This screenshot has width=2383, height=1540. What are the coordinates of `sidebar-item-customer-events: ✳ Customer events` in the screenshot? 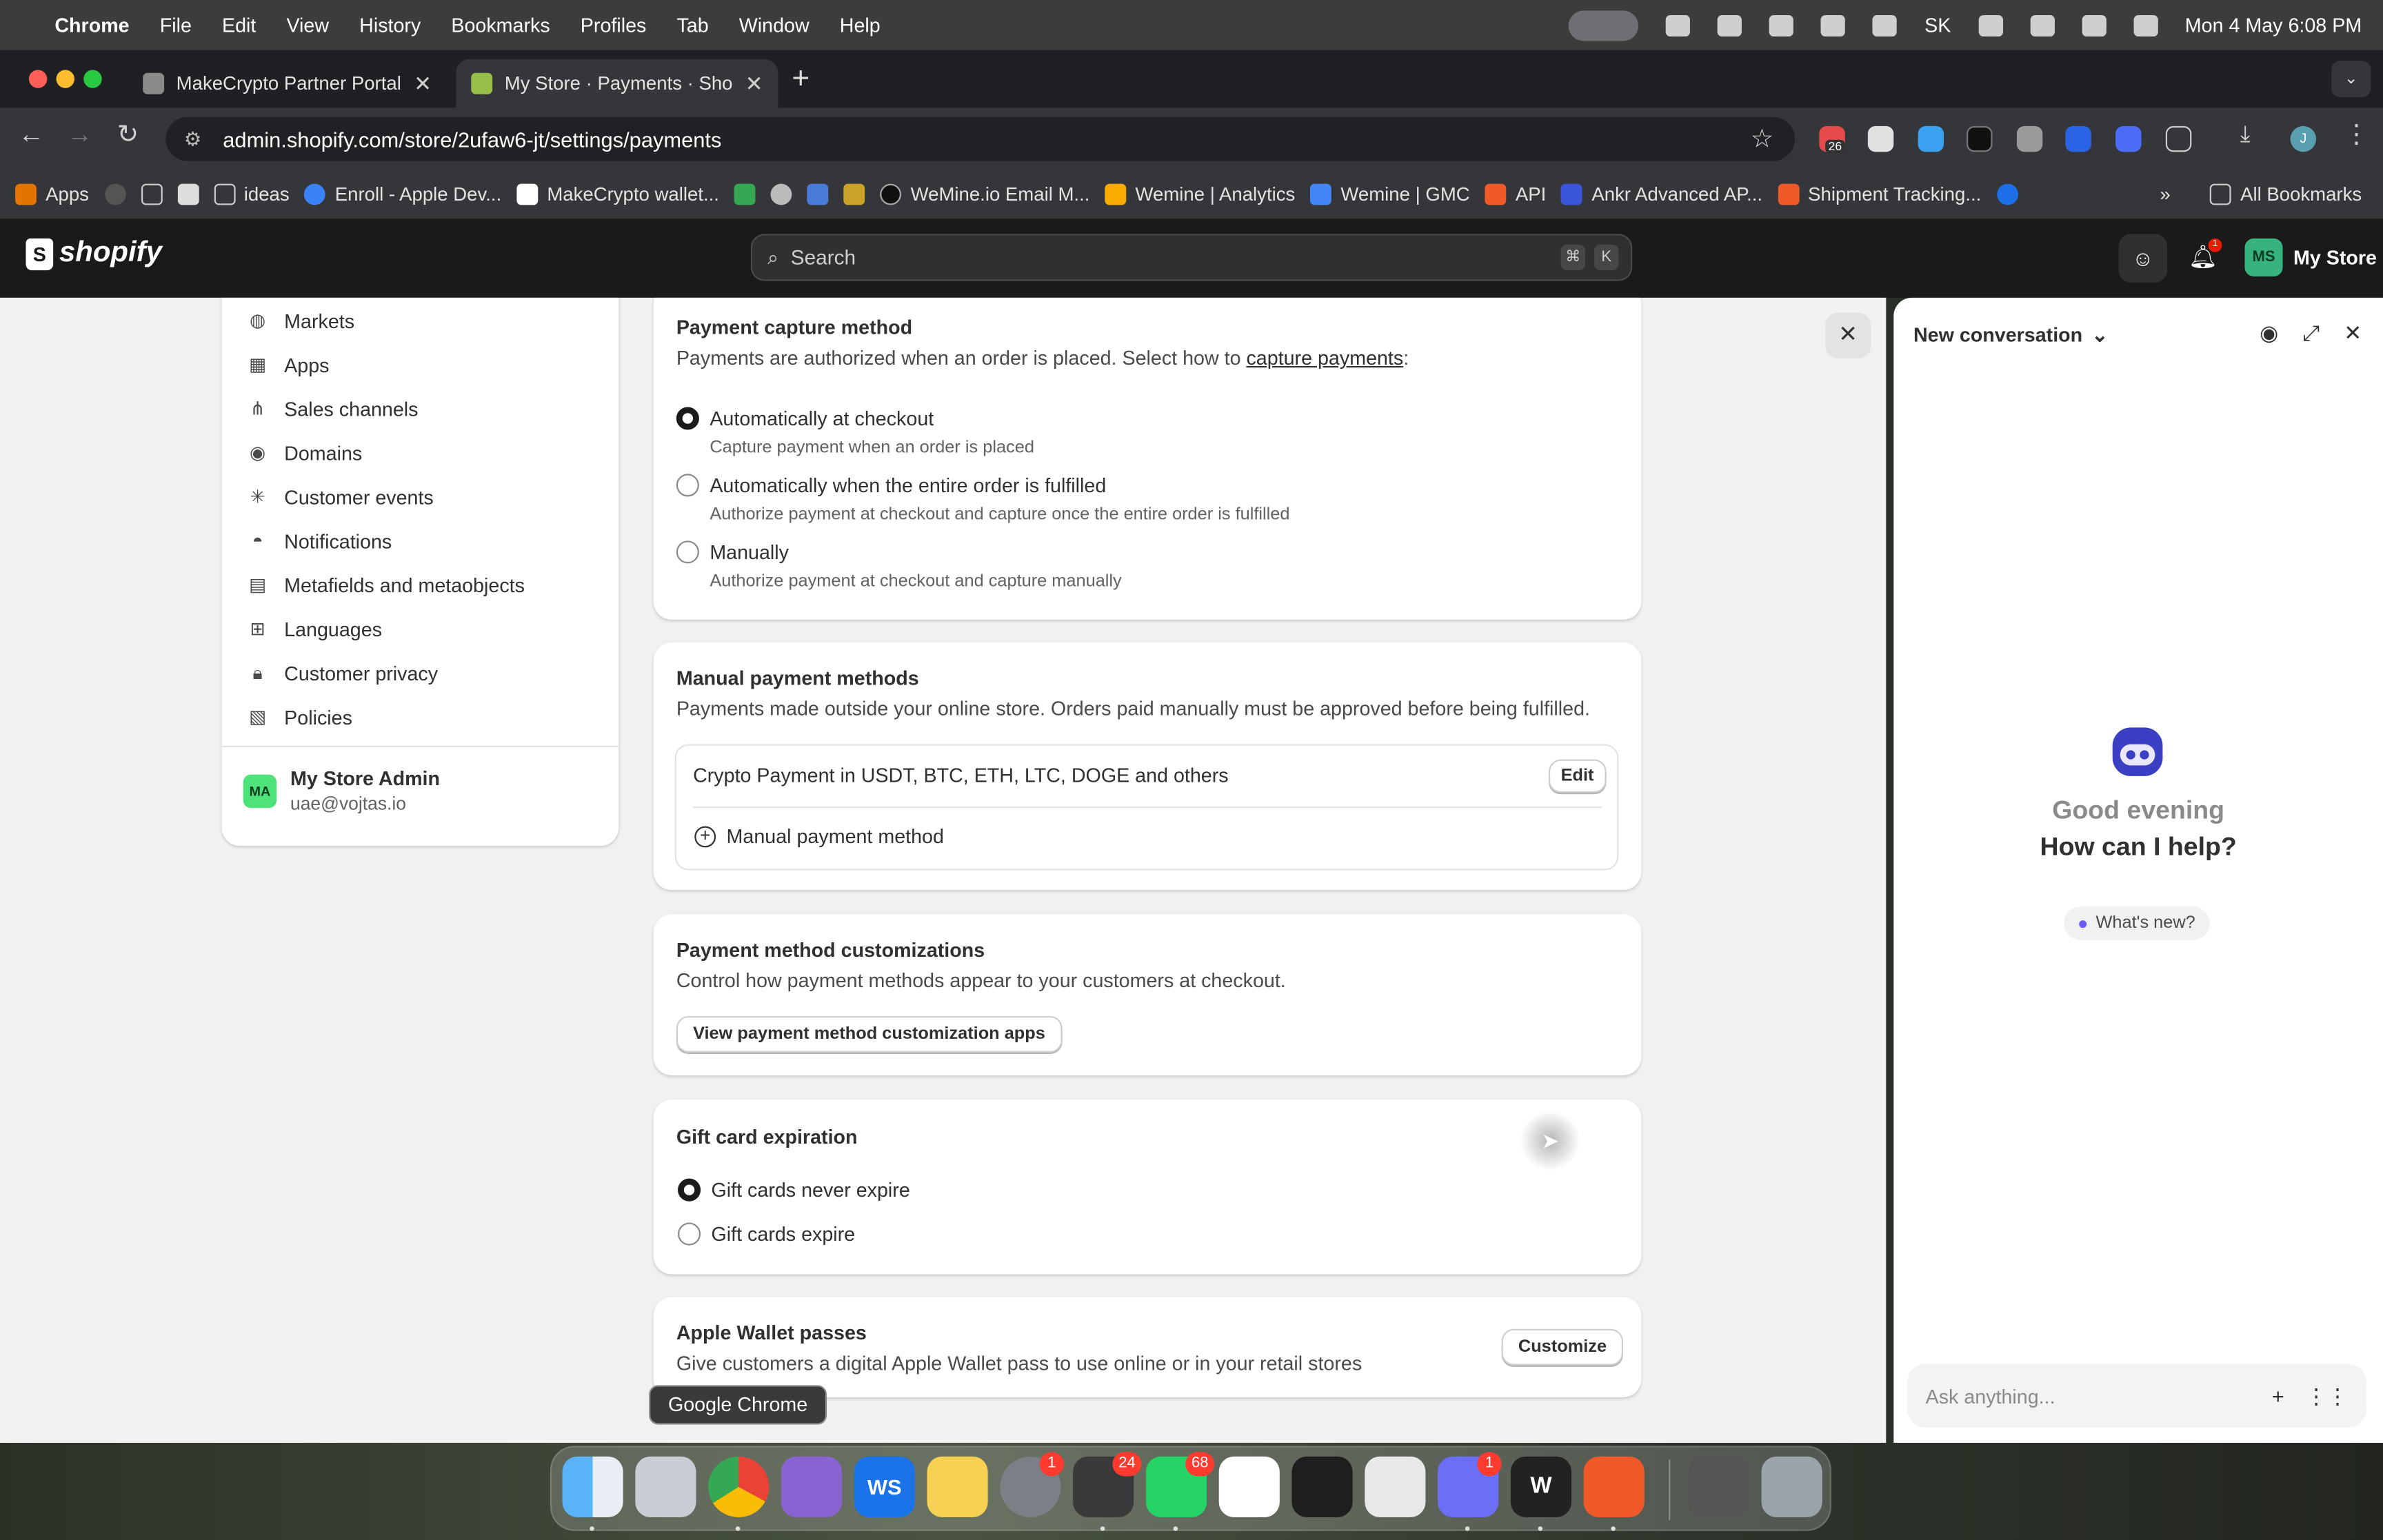 It's located at (340, 498).